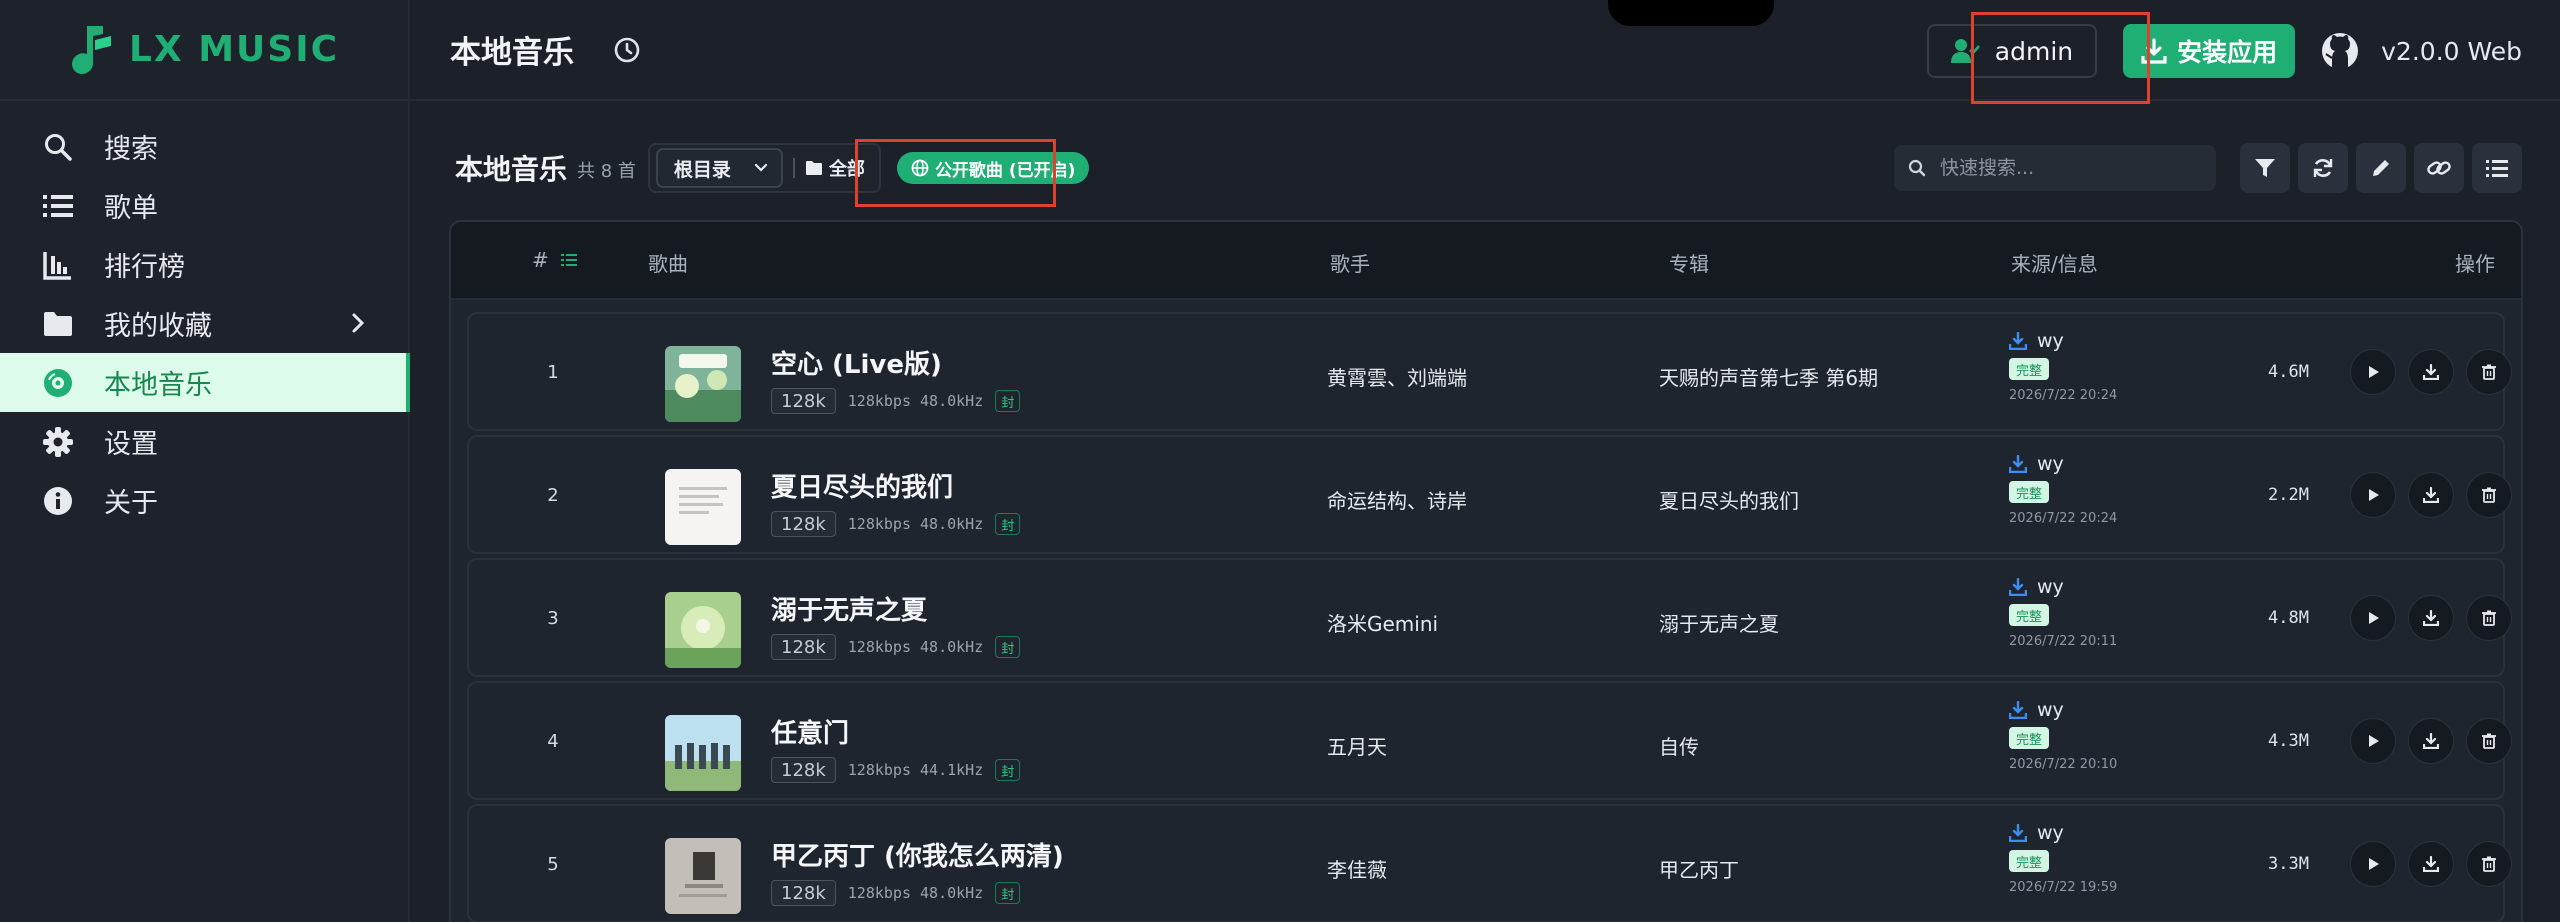  What do you see at coordinates (2439, 168) in the screenshot?
I see `link-button` at bounding box center [2439, 168].